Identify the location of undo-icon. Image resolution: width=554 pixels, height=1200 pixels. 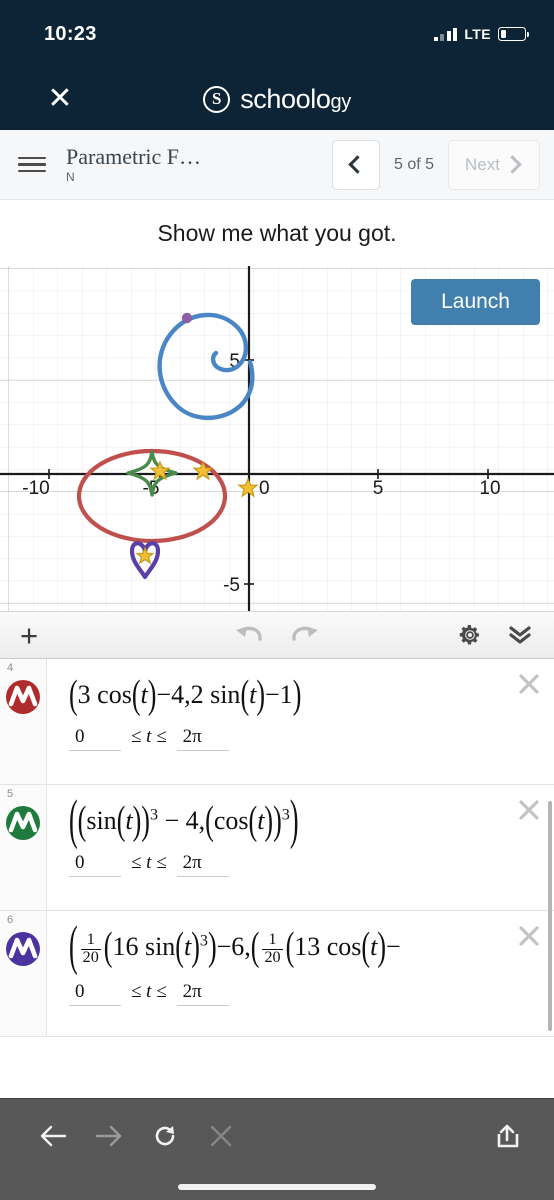
(249, 635).